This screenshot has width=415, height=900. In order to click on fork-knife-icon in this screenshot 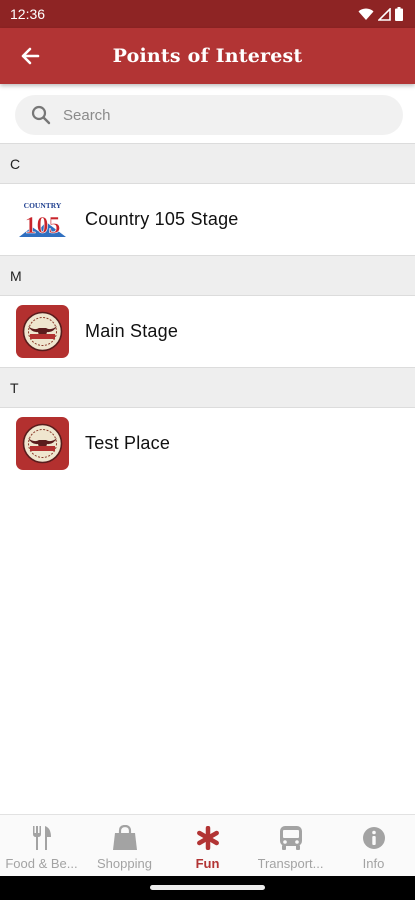, I will do `click(42, 838)`.